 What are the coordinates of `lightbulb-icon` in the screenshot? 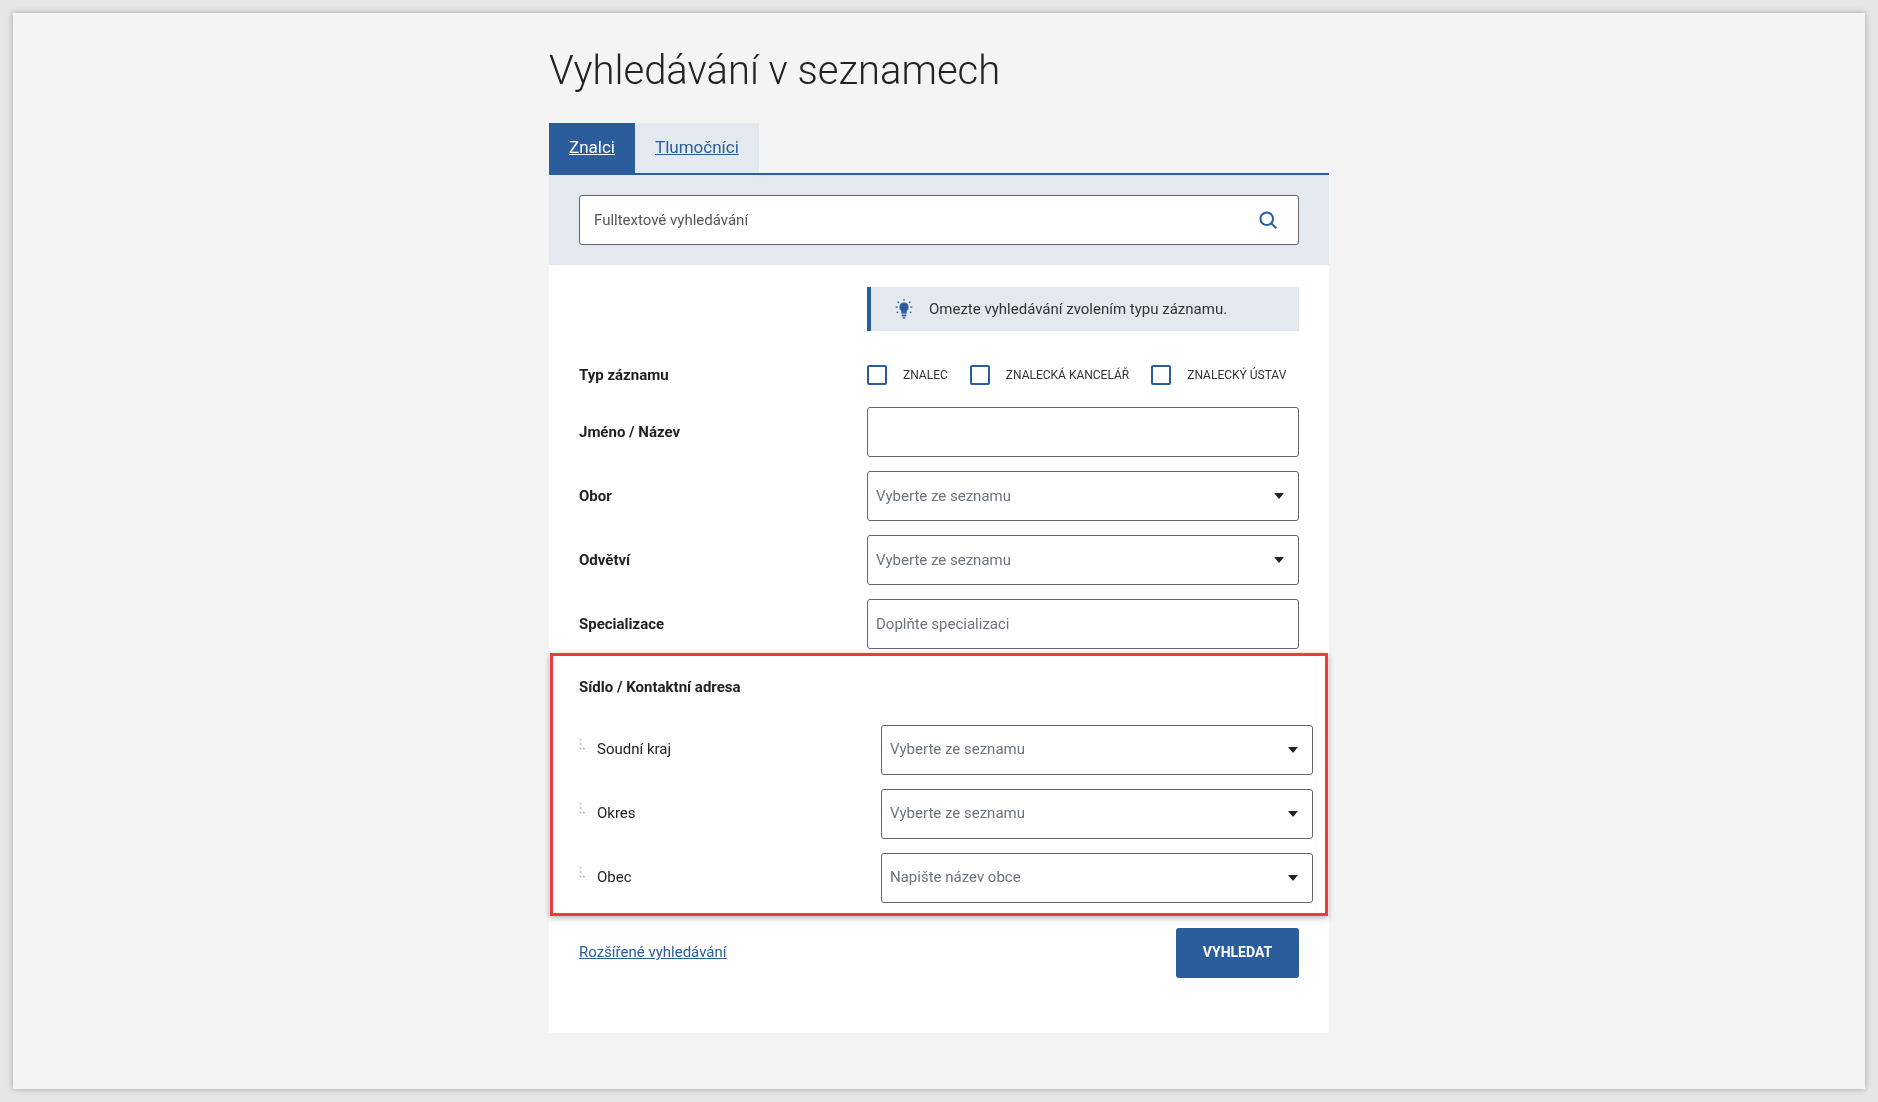 It's located at (904, 309).